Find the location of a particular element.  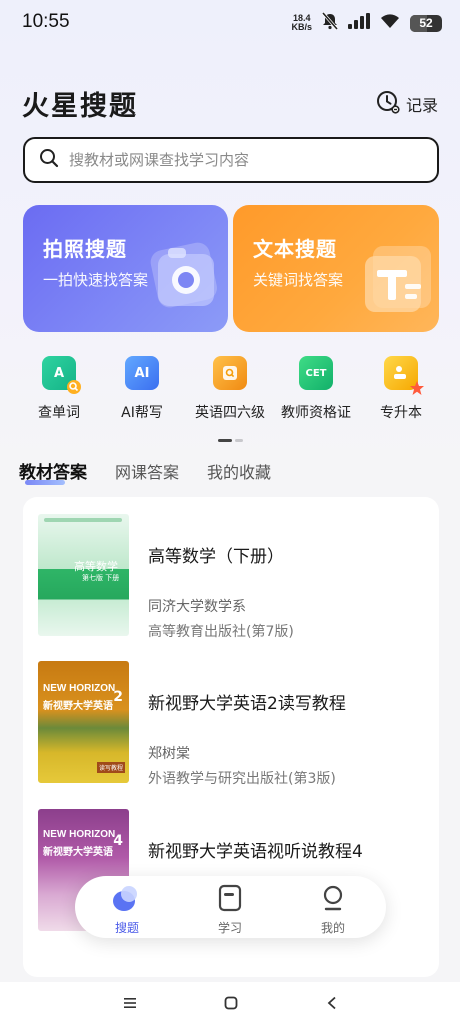

book-publisher: 高等教育出版社(第7版) is located at coordinates (221, 632).